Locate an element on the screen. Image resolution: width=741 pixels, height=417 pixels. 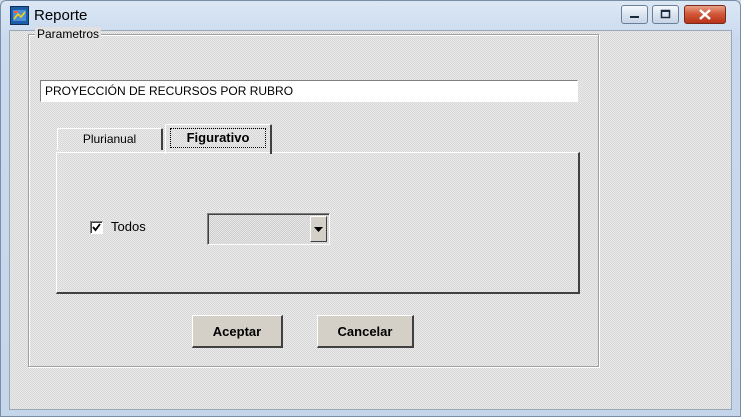
tab-plurianual: Plurianual is located at coordinates (110, 139).